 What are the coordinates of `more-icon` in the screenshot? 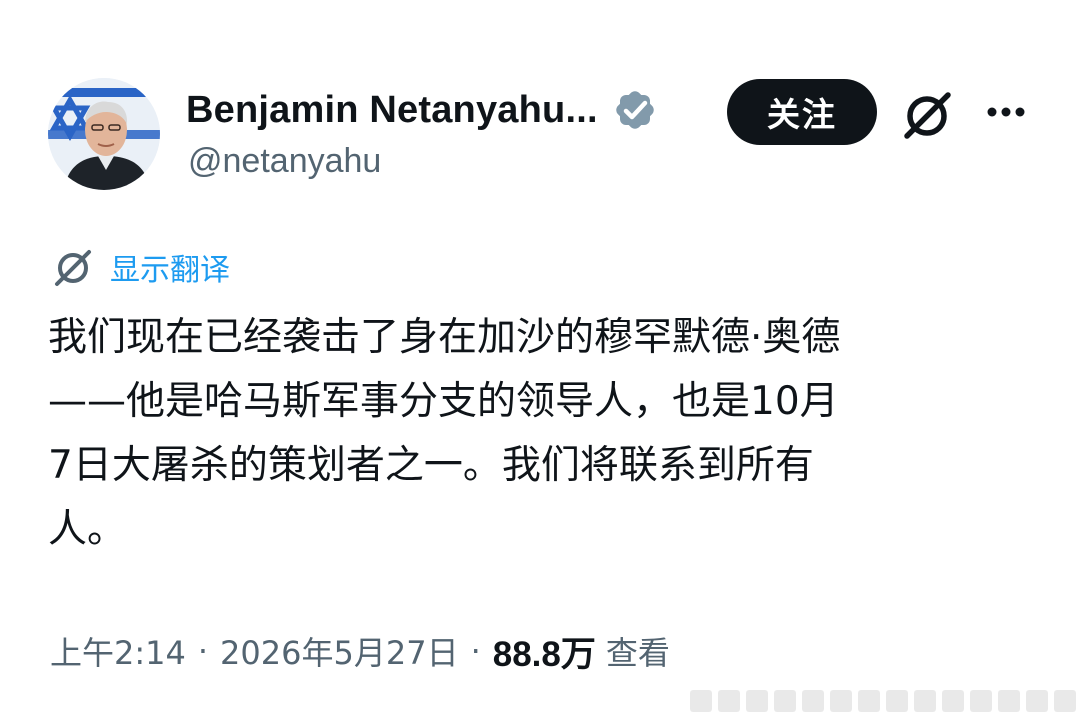 It's located at (1006, 112).